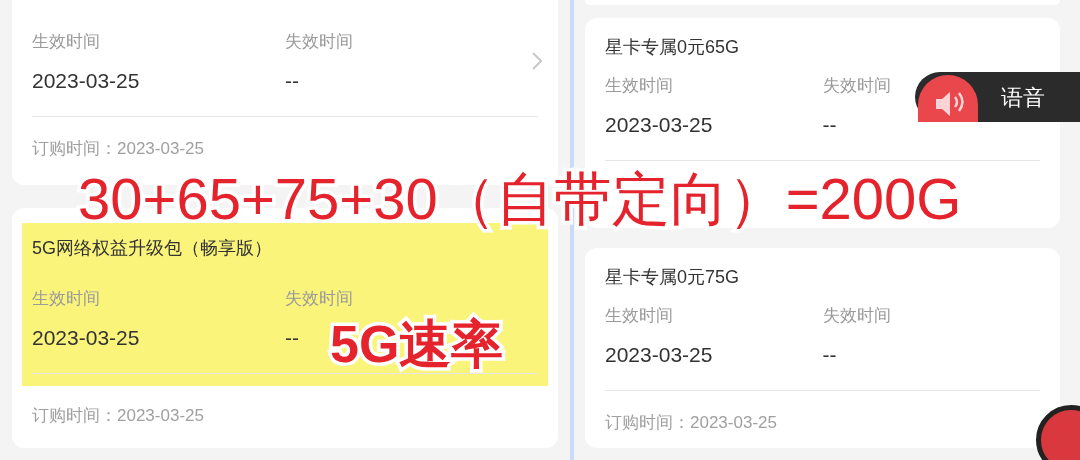 This screenshot has width=1080, height=460. Describe the element at coordinates (673, 47) in the screenshot. I see `card-title: 星卡专属0元65G` at that location.